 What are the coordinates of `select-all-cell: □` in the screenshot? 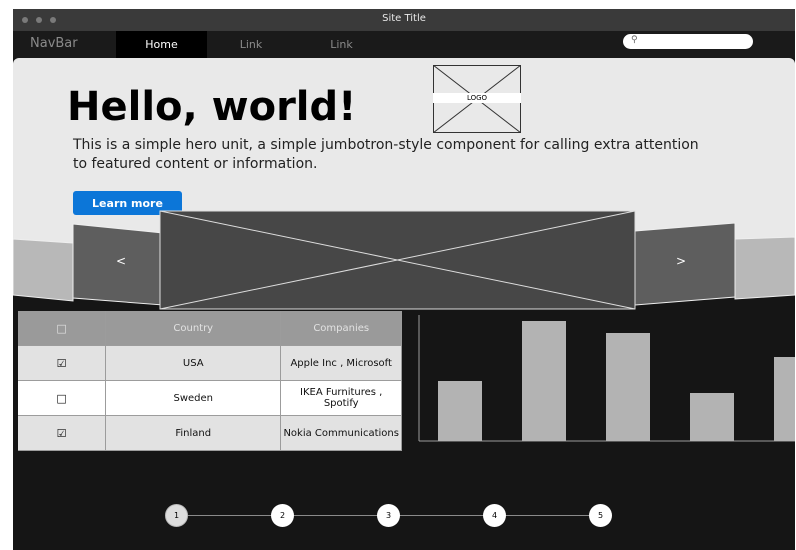 It's located at (62, 328).